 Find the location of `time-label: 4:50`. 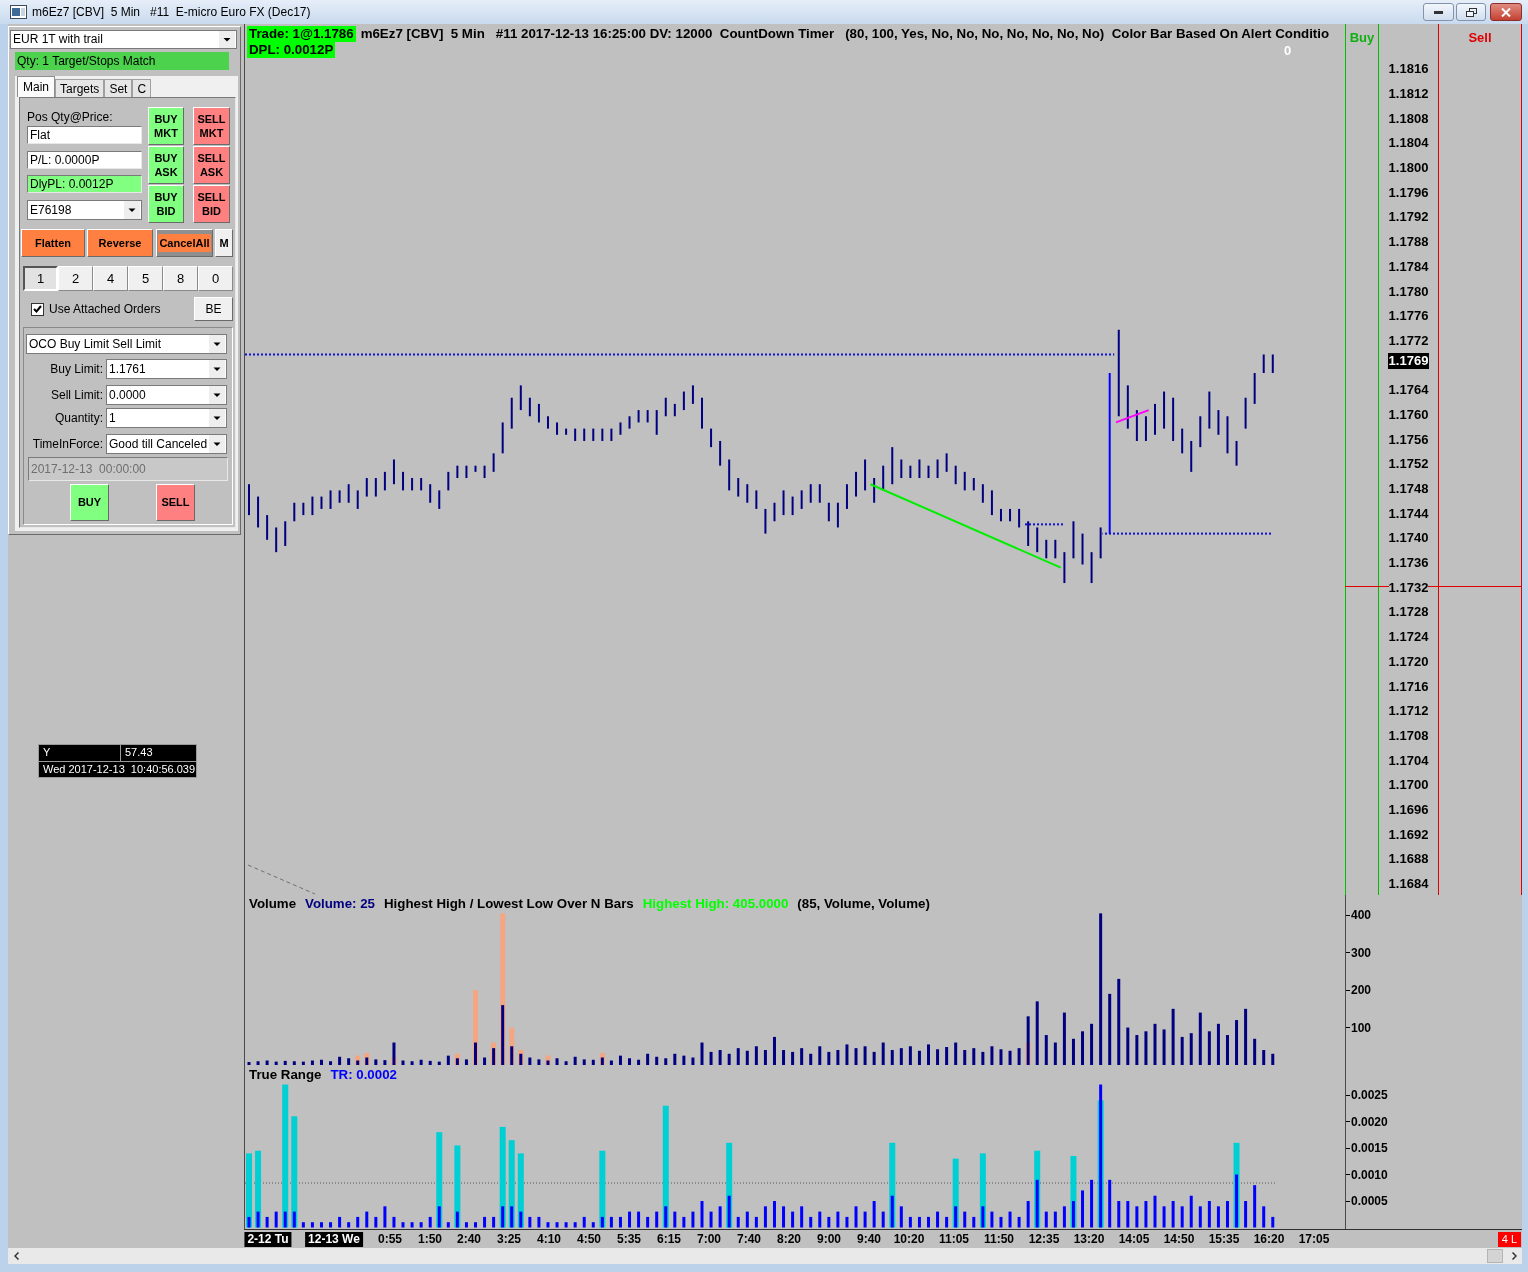

time-label: 4:50 is located at coordinates (589, 1239).